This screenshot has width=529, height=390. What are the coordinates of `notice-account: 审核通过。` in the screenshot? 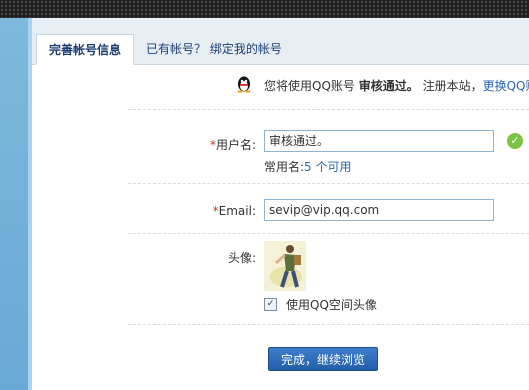 It's located at (388, 86).